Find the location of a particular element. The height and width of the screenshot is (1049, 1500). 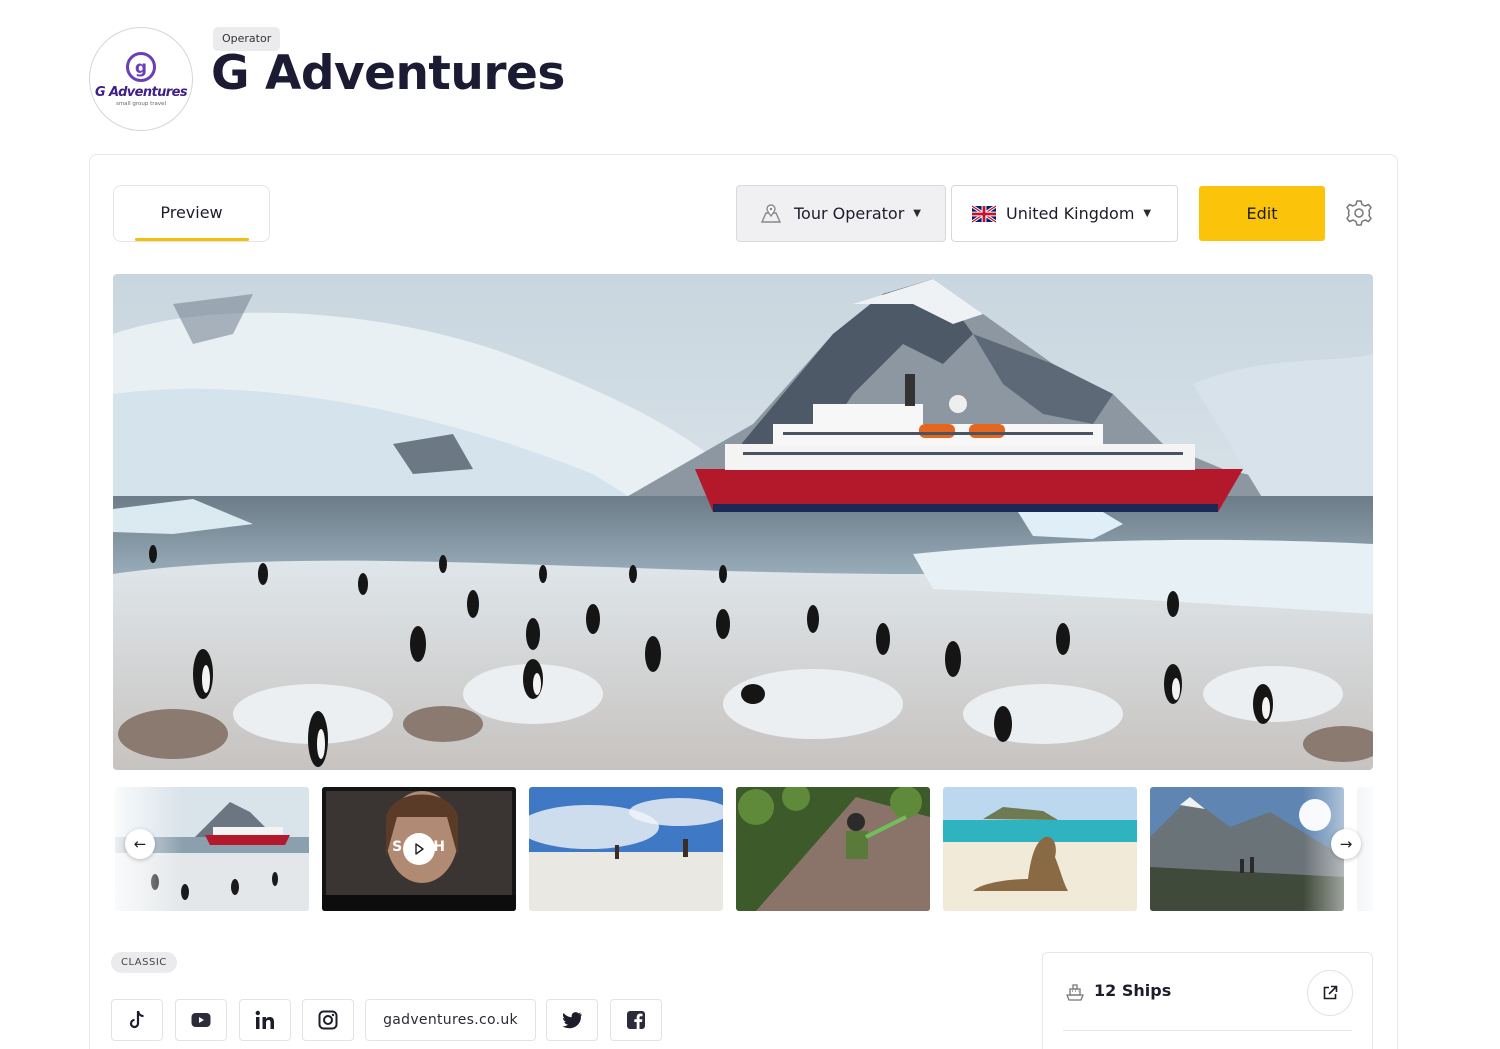

ships-count-label: 12 Ships is located at coordinates (1133, 990).